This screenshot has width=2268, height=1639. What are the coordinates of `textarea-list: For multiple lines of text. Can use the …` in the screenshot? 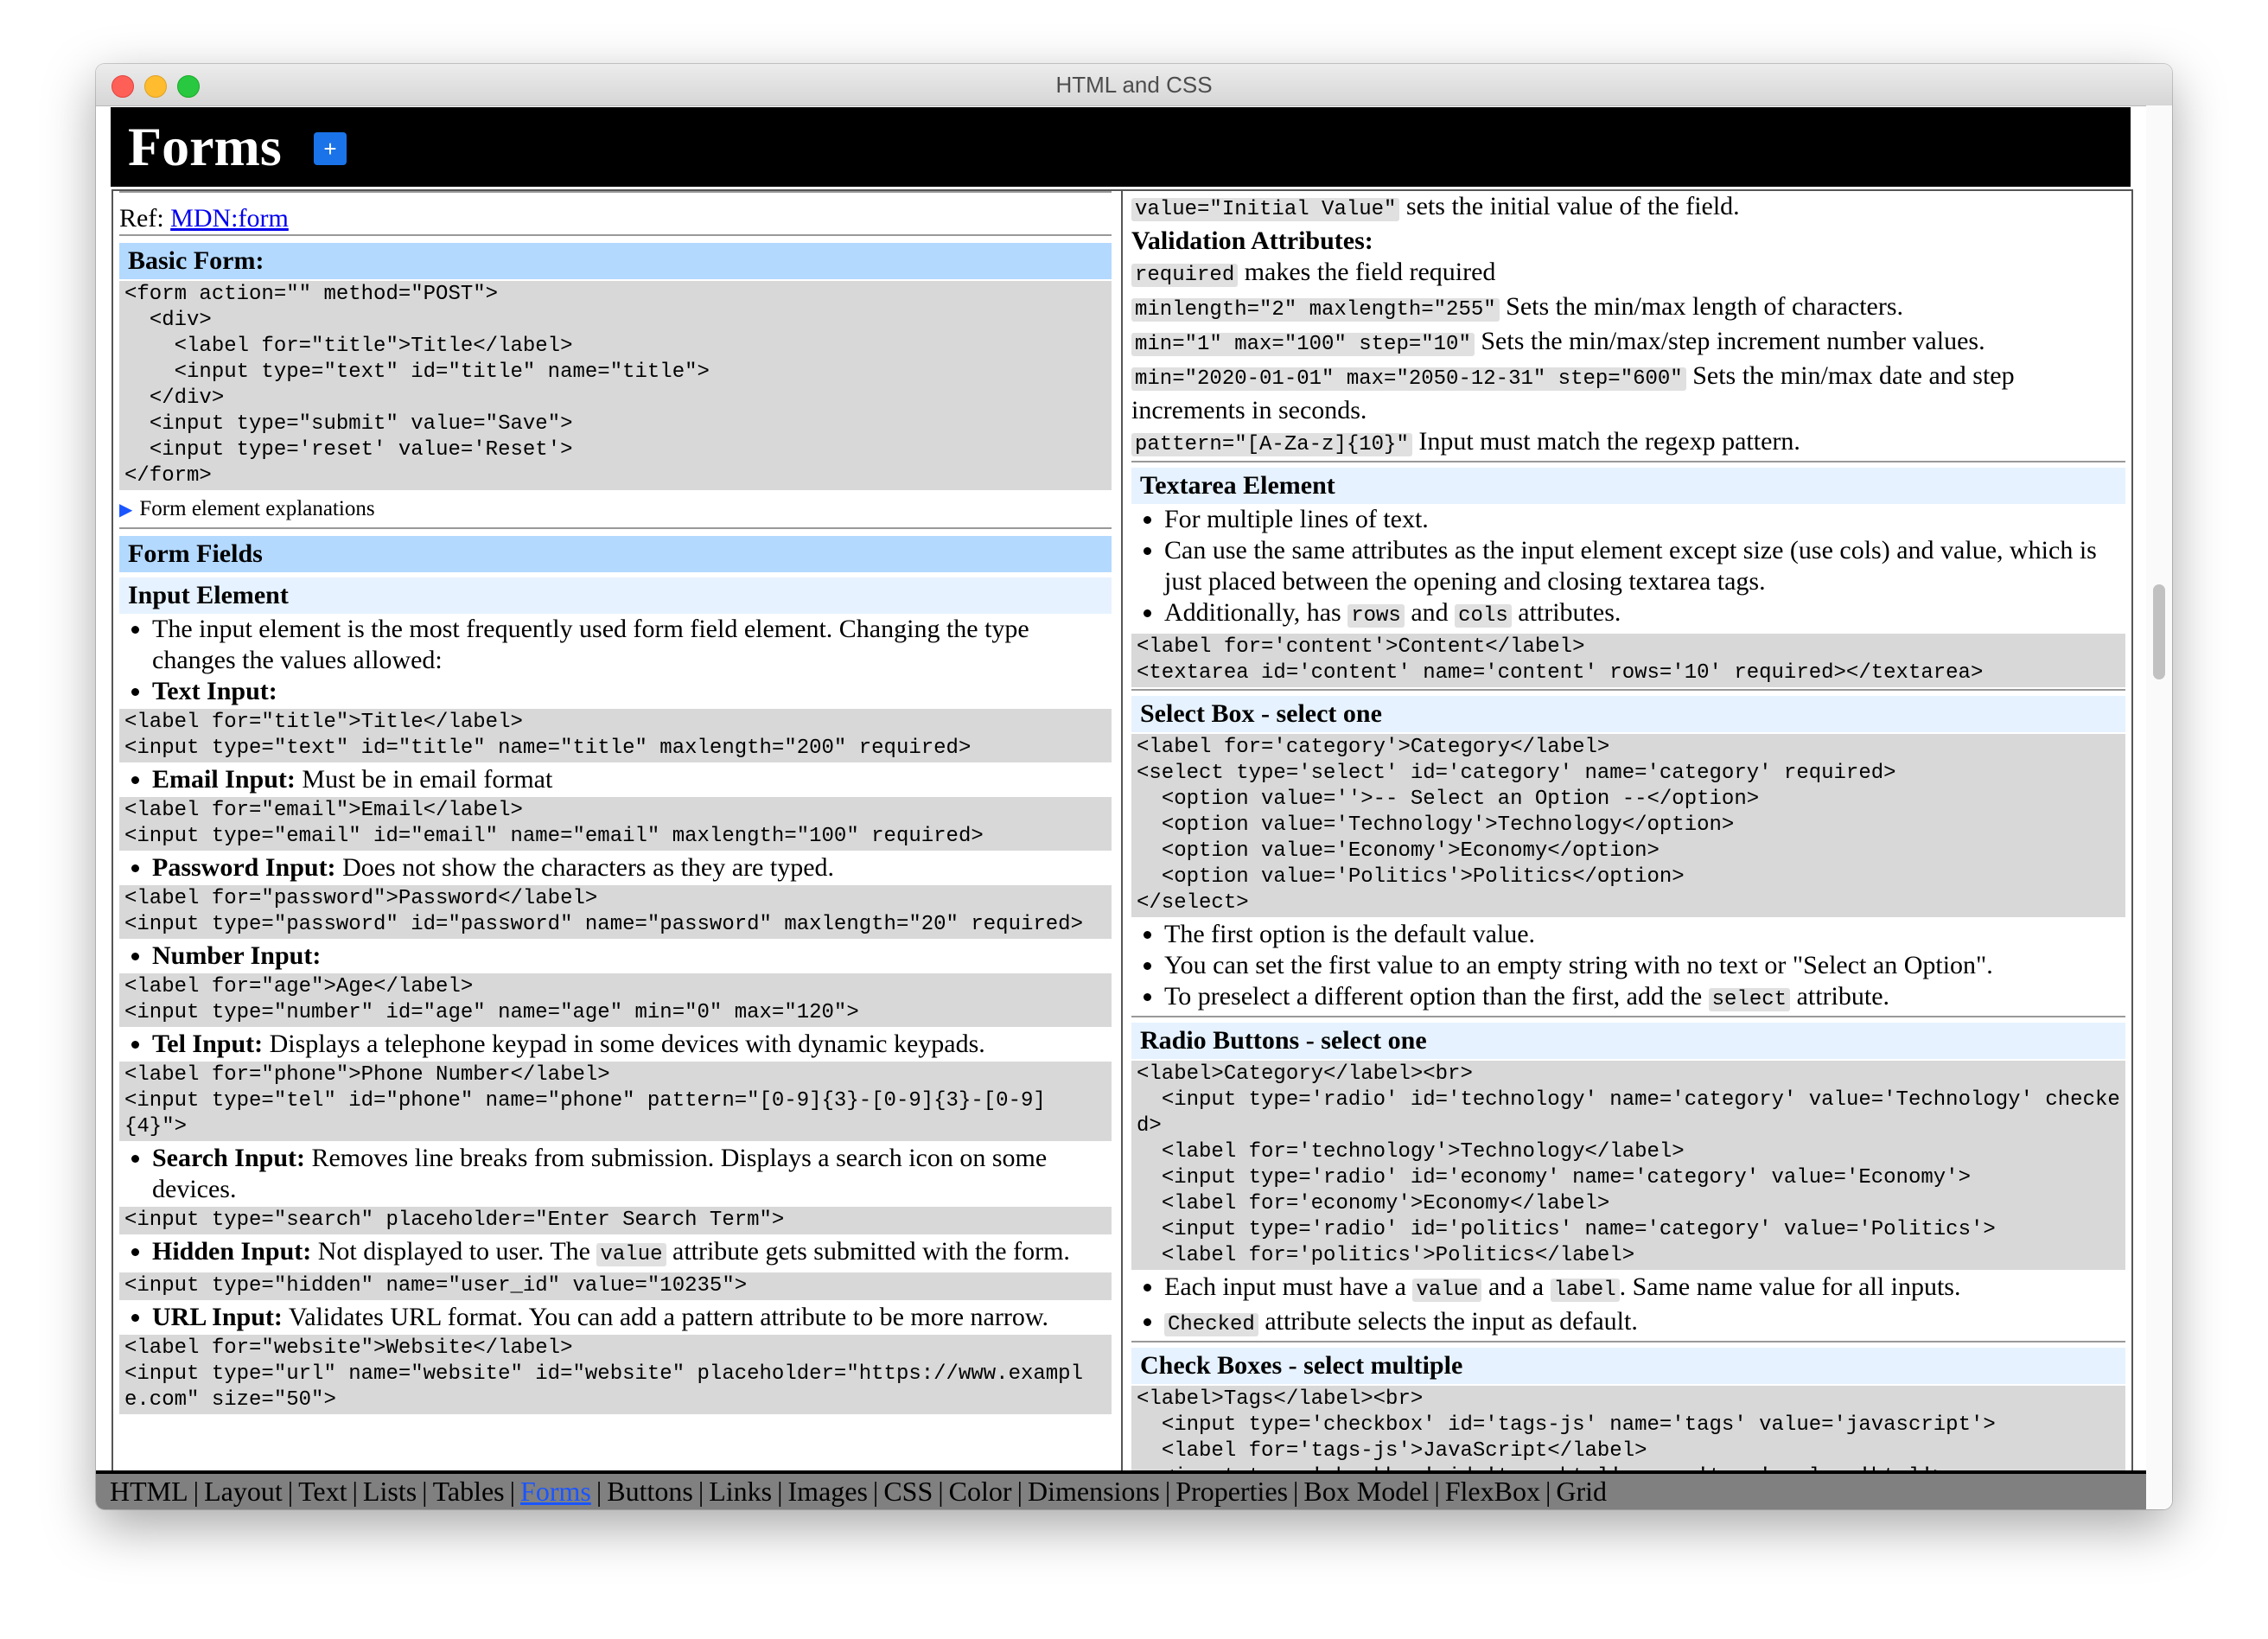 It's located at (1628, 568).